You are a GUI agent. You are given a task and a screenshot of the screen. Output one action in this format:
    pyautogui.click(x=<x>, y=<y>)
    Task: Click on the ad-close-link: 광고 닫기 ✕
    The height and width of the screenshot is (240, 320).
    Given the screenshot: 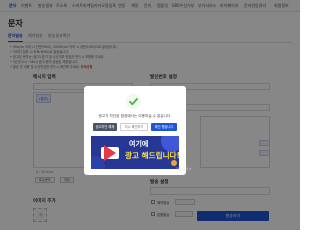 What is the action you would take?
    pyautogui.click(x=183, y=169)
    